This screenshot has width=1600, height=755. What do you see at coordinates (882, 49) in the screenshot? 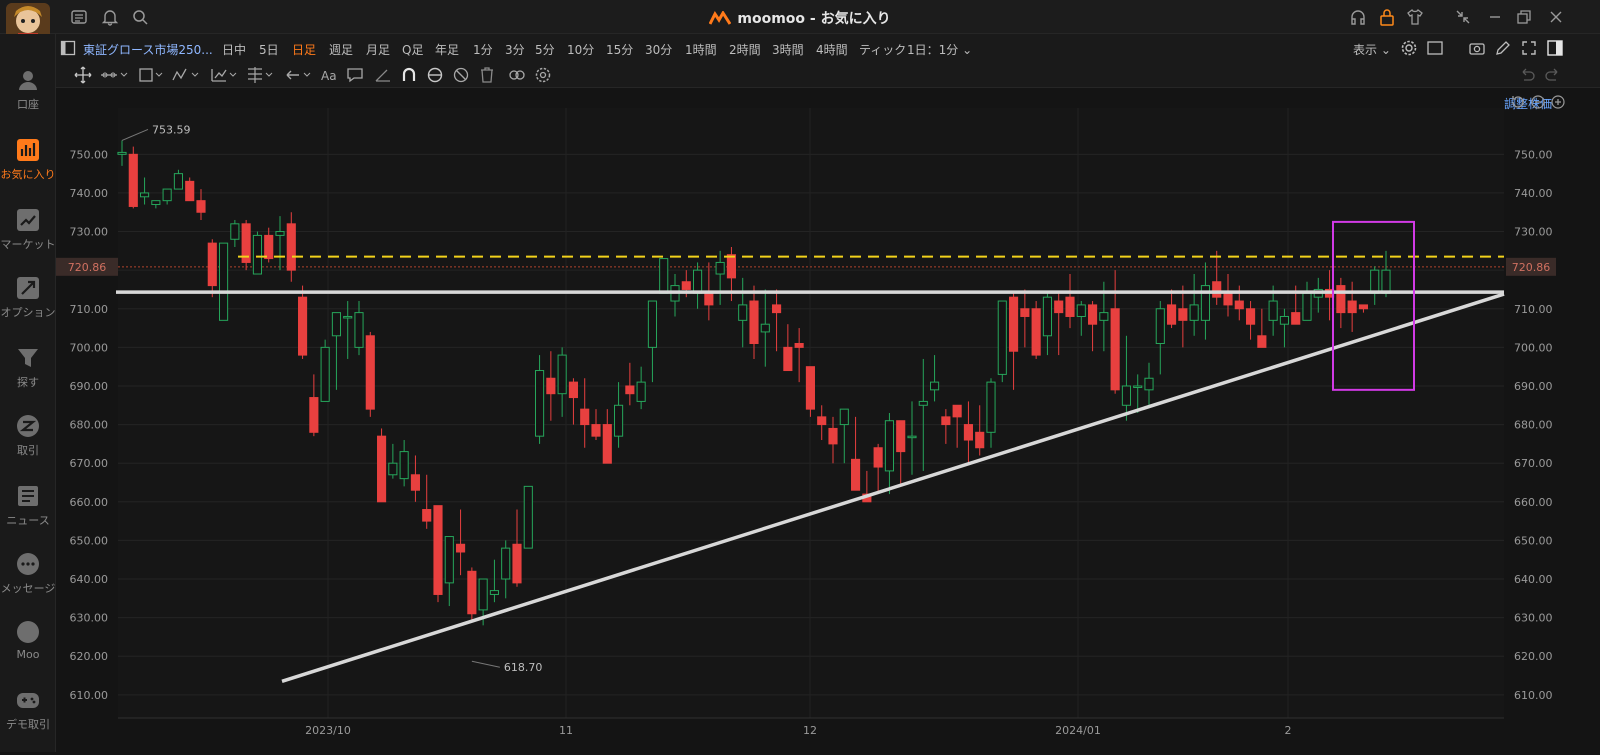
I see `tab-timeframe: ティック` at bounding box center [882, 49].